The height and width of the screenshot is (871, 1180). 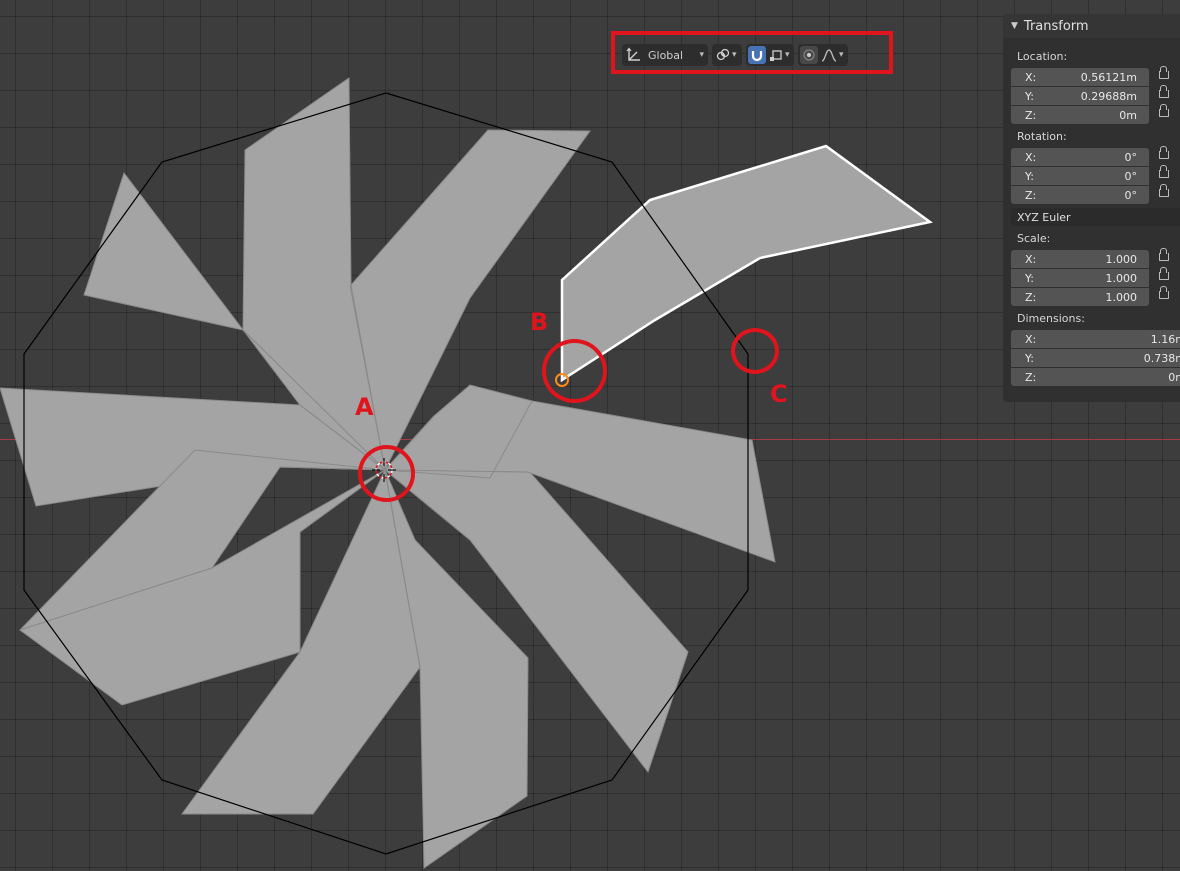 I want to click on rotation-z-value: 0°, so click(x=1131, y=195).